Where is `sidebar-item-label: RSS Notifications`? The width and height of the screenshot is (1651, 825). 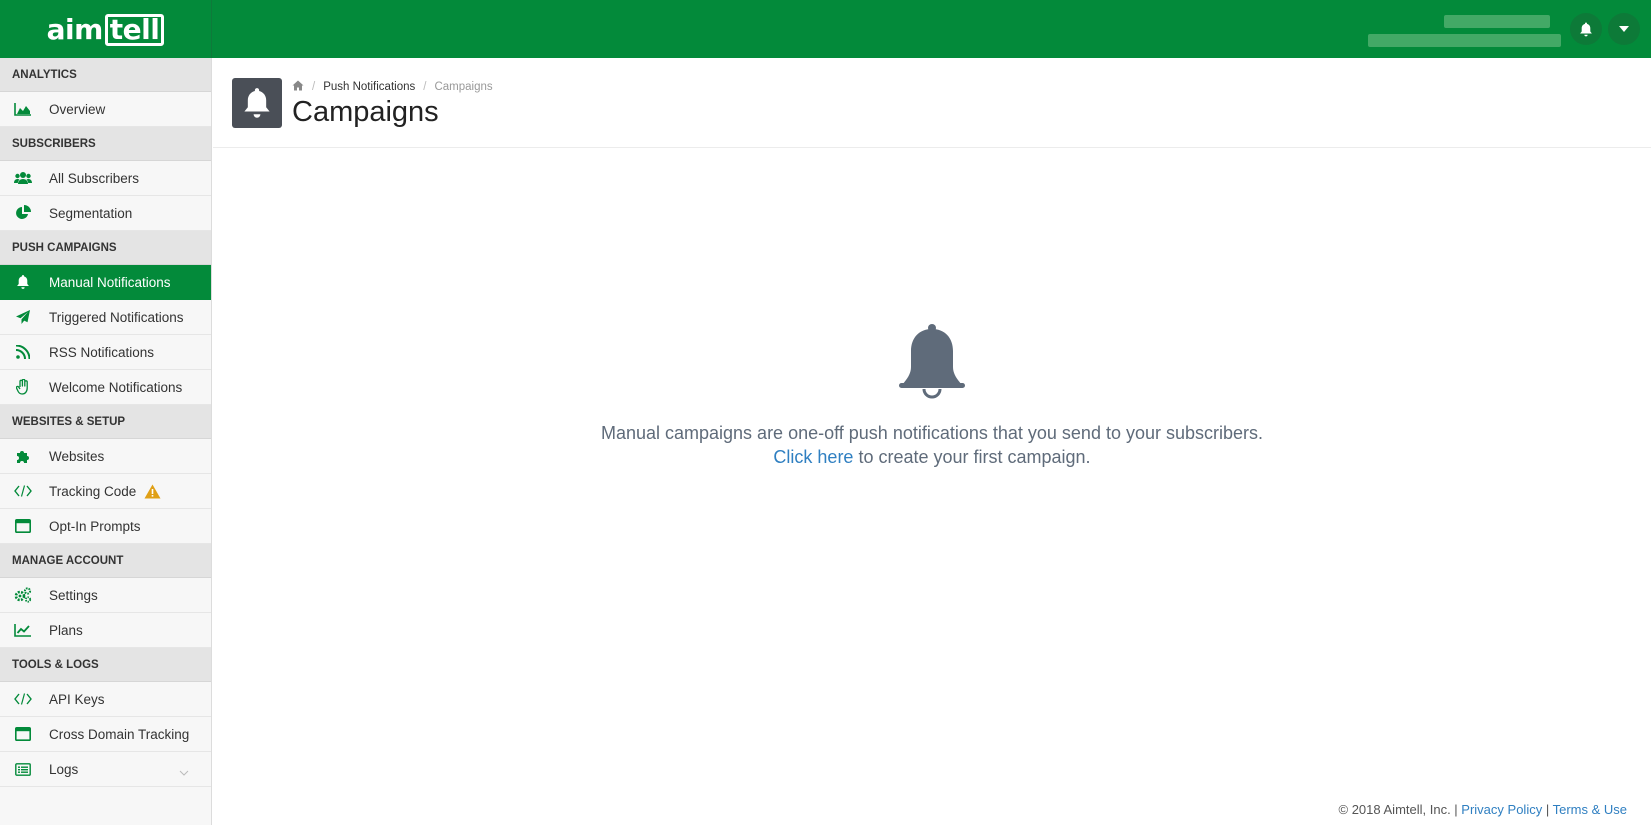 sidebar-item-label: RSS Notifications is located at coordinates (102, 352).